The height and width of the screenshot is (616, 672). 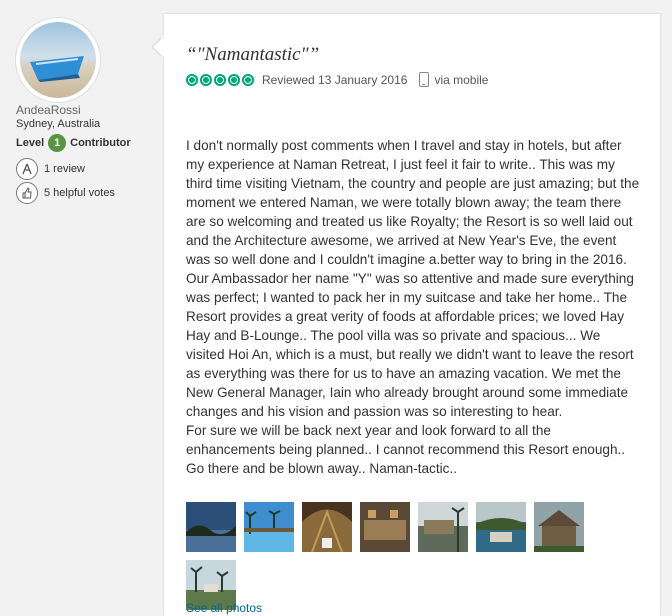 What do you see at coordinates (100, 143) in the screenshot?
I see `level-suffix: Contributor` at bounding box center [100, 143].